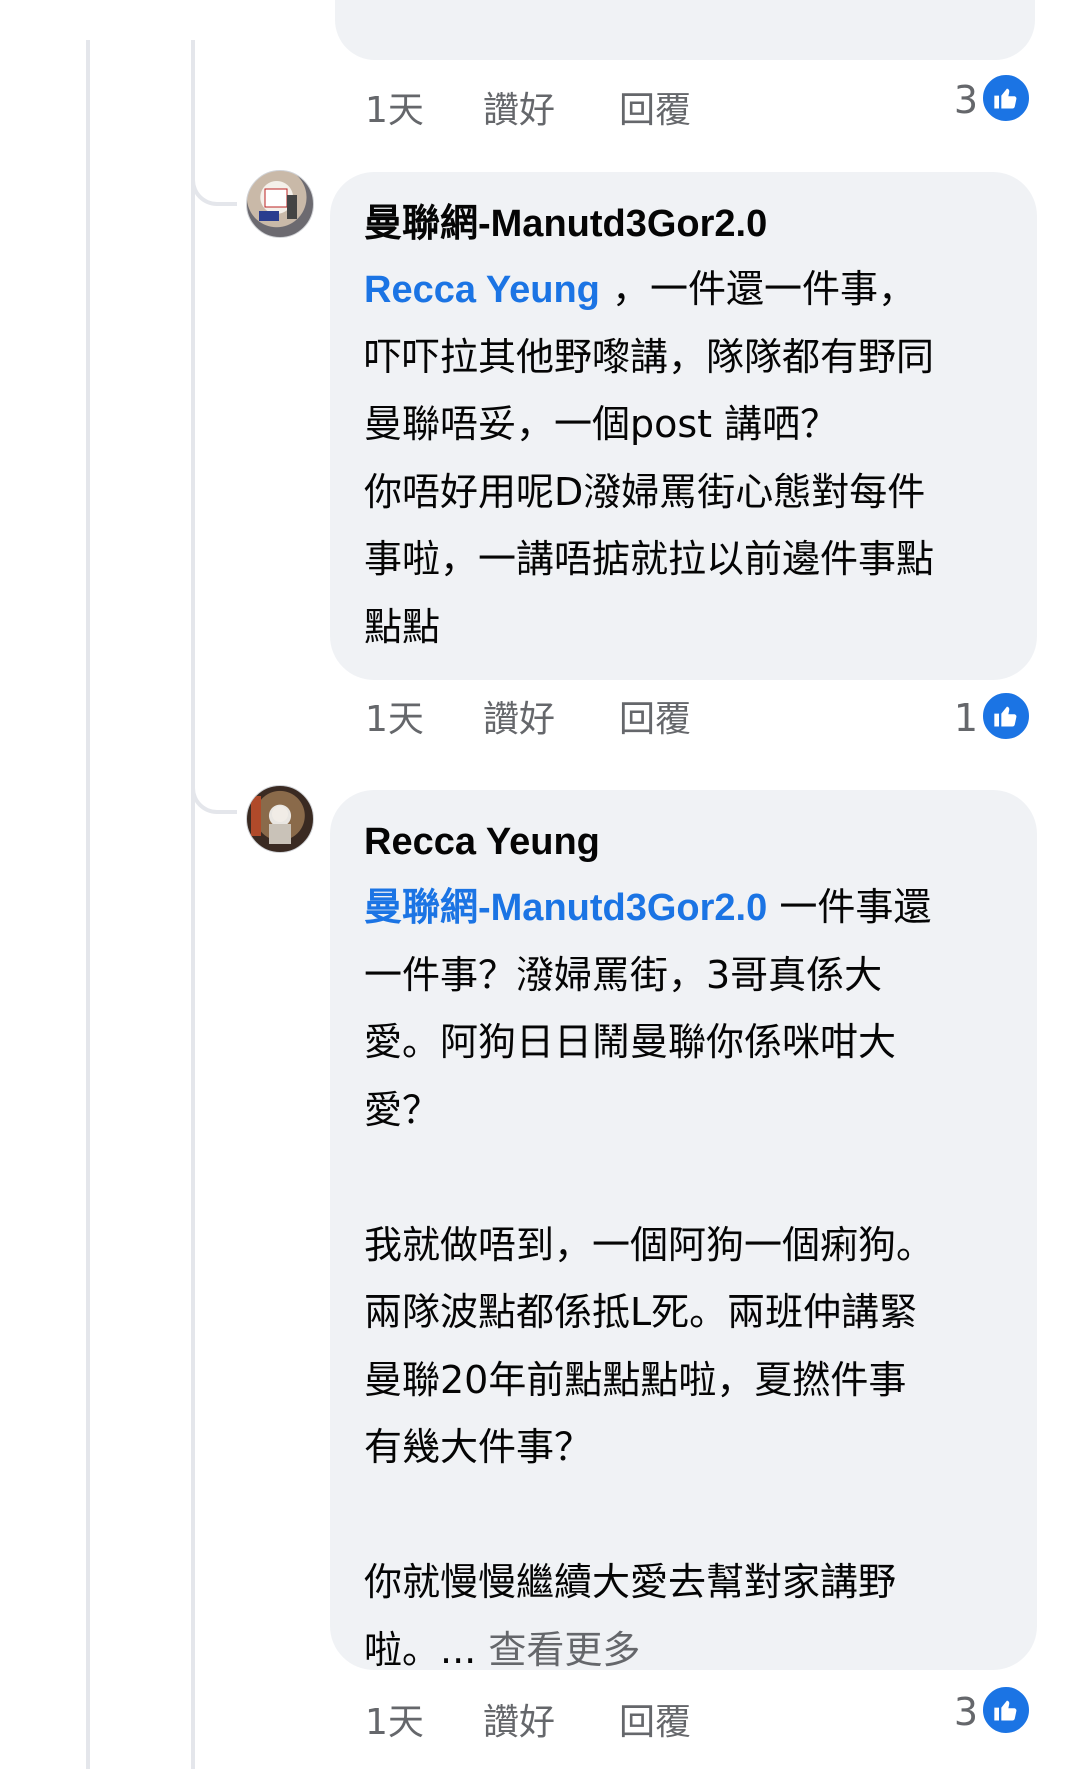 The width and height of the screenshot is (1080, 1769). What do you see at coordinates (193, 904) in the screenshot?
I see `reply-thread-line` at bounding box center [193, 904].